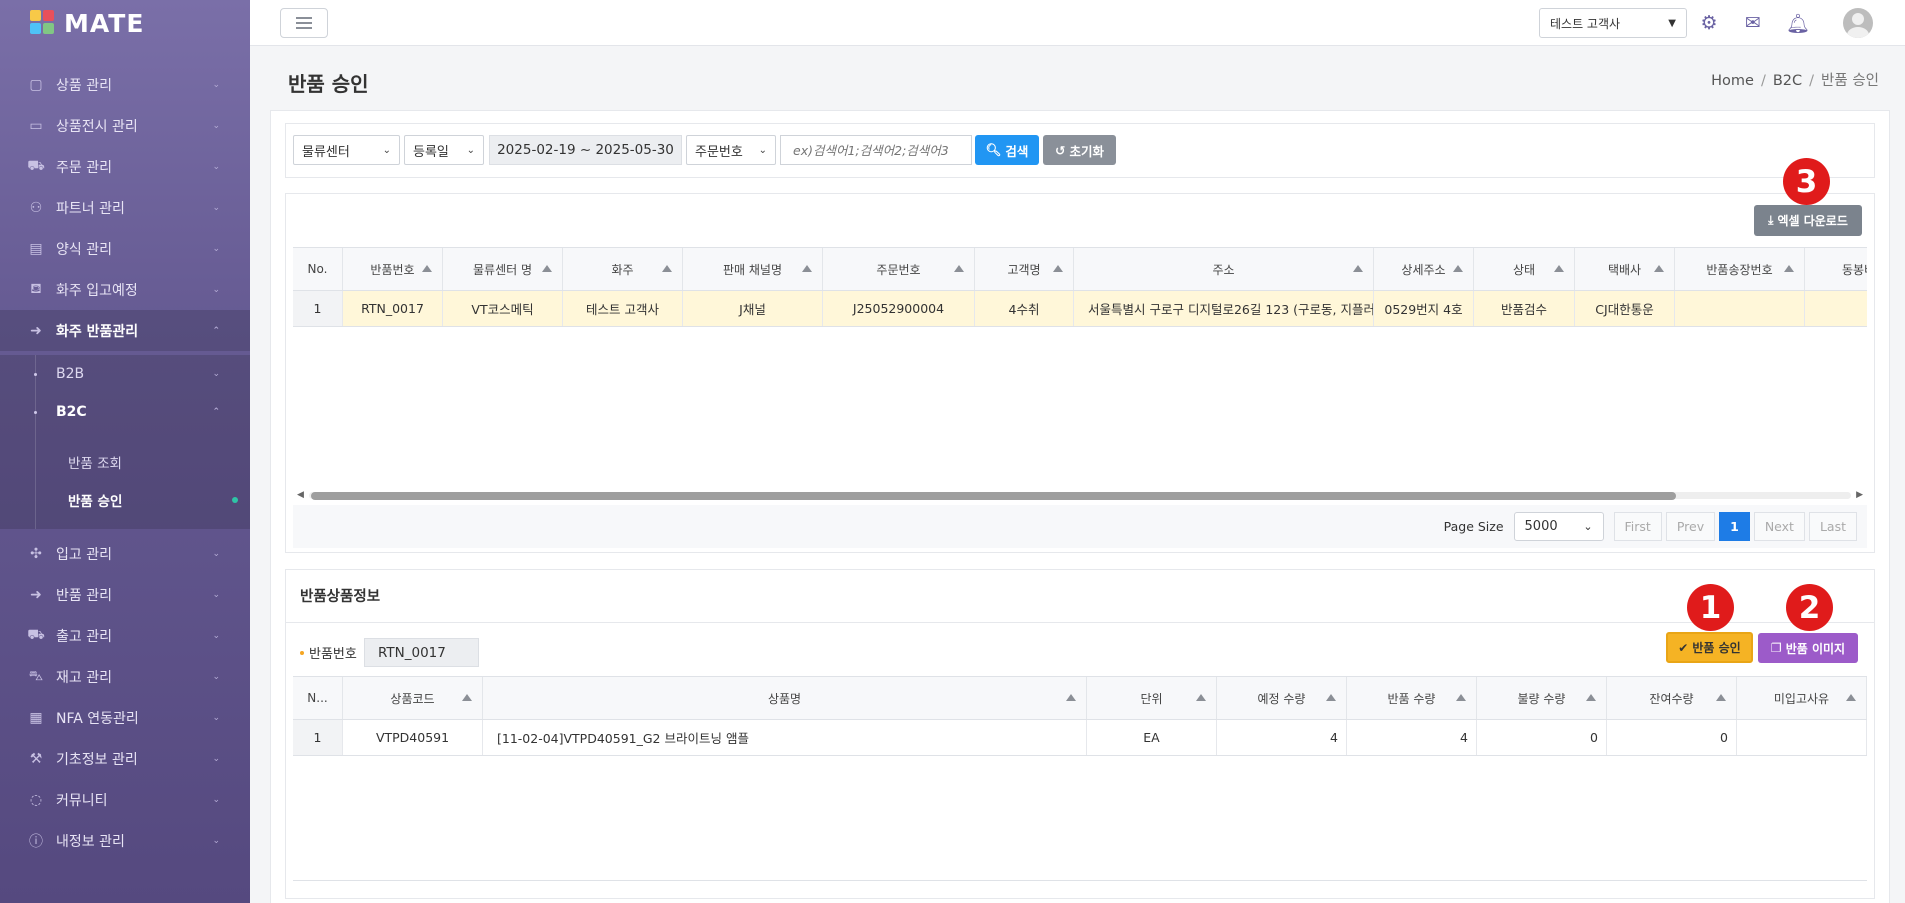  I want to click on sidebar-item-return: ➜ 반품 관리 ⌄, so click(125, 594).